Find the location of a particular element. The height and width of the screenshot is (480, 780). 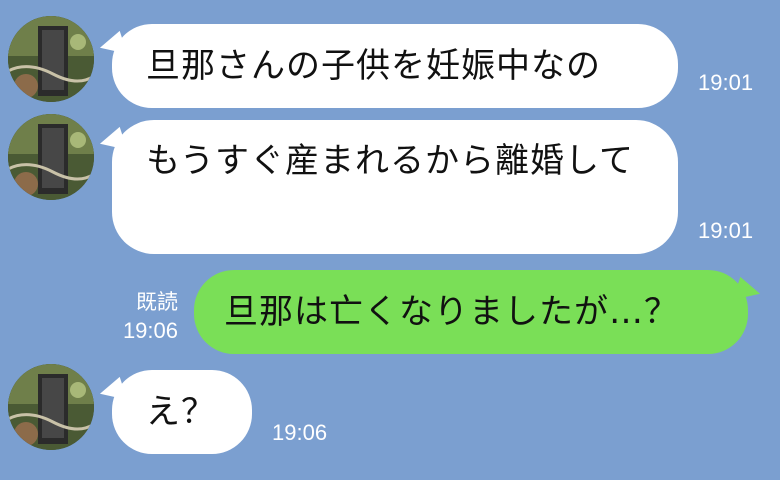

message-bubble-outgoing: 旦那は亡くなりましたが…？ is located at coordinates (471, 312).